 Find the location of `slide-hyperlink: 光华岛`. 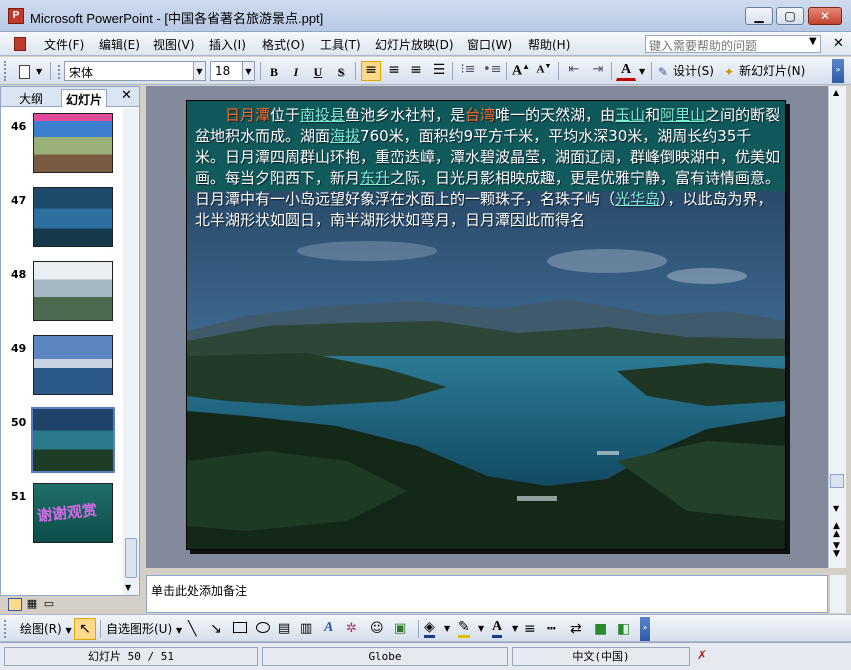

slide-hyperlink: 光华岛 is located at coordinates (637, 199).